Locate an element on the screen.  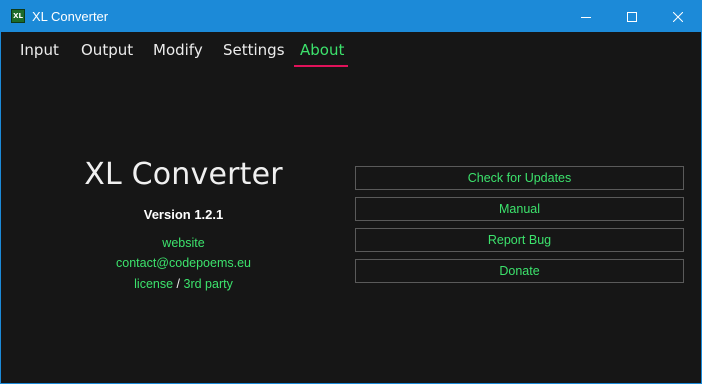
contact-row: contact@codepoems.eu is located at coordinates (183, 263).